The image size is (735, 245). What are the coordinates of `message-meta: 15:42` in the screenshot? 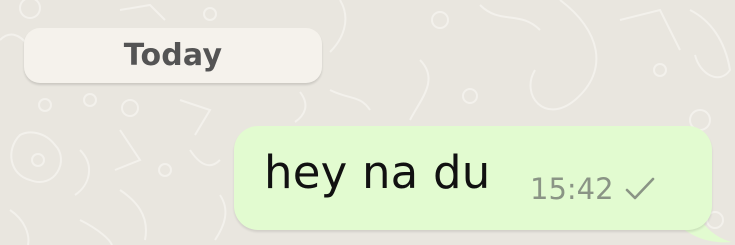 It's located at (593, 189).